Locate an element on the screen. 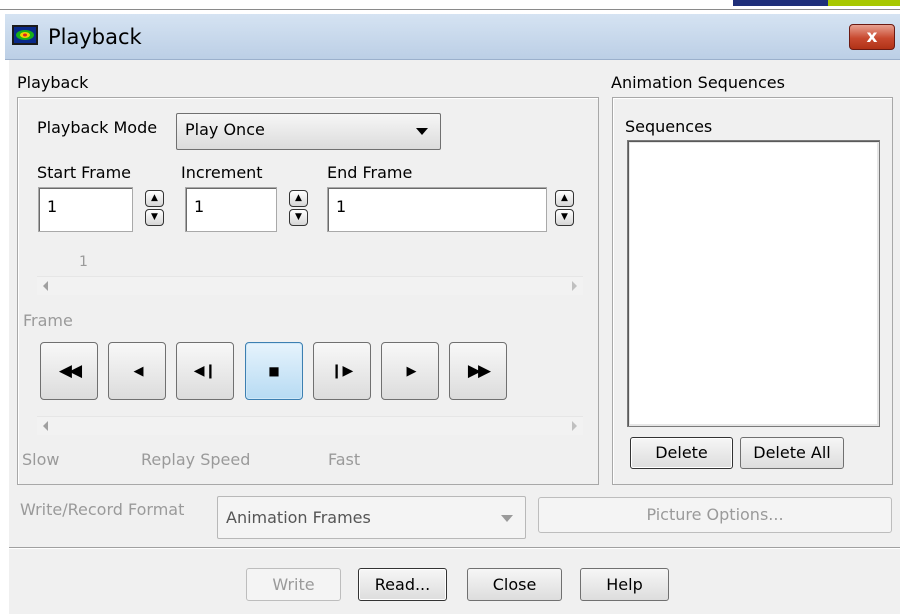 This screenshot has width=900, height=614. stop-icon: ■ is located at coordinates (274, 371).